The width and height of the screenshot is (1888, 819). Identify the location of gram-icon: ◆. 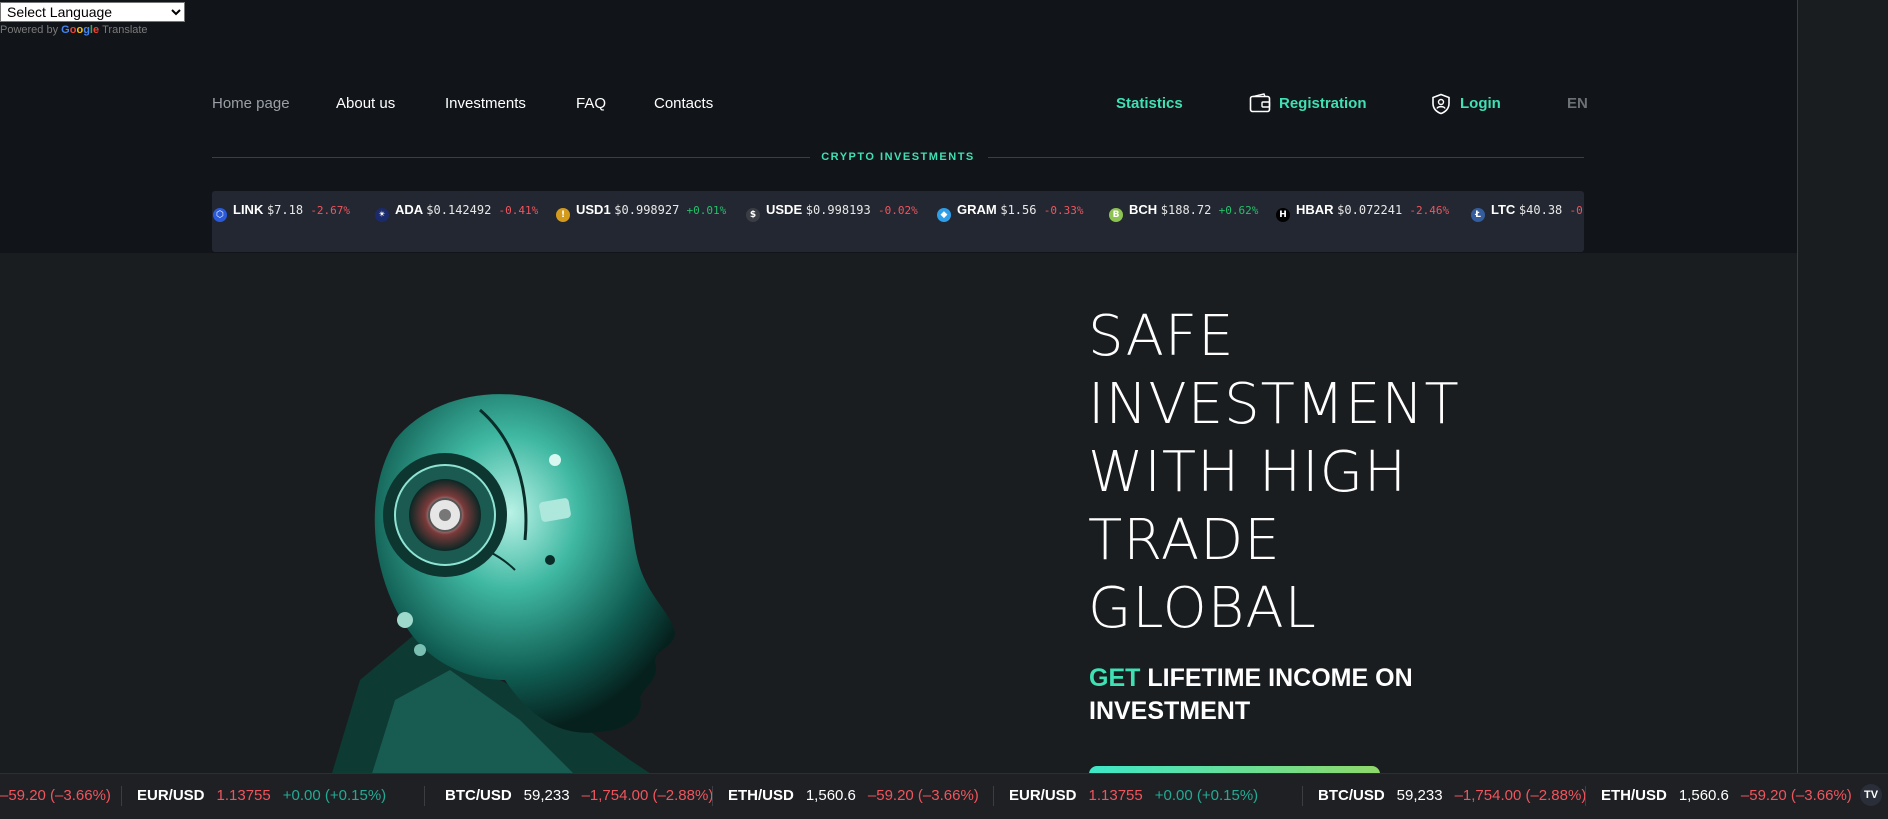
(944, 215).